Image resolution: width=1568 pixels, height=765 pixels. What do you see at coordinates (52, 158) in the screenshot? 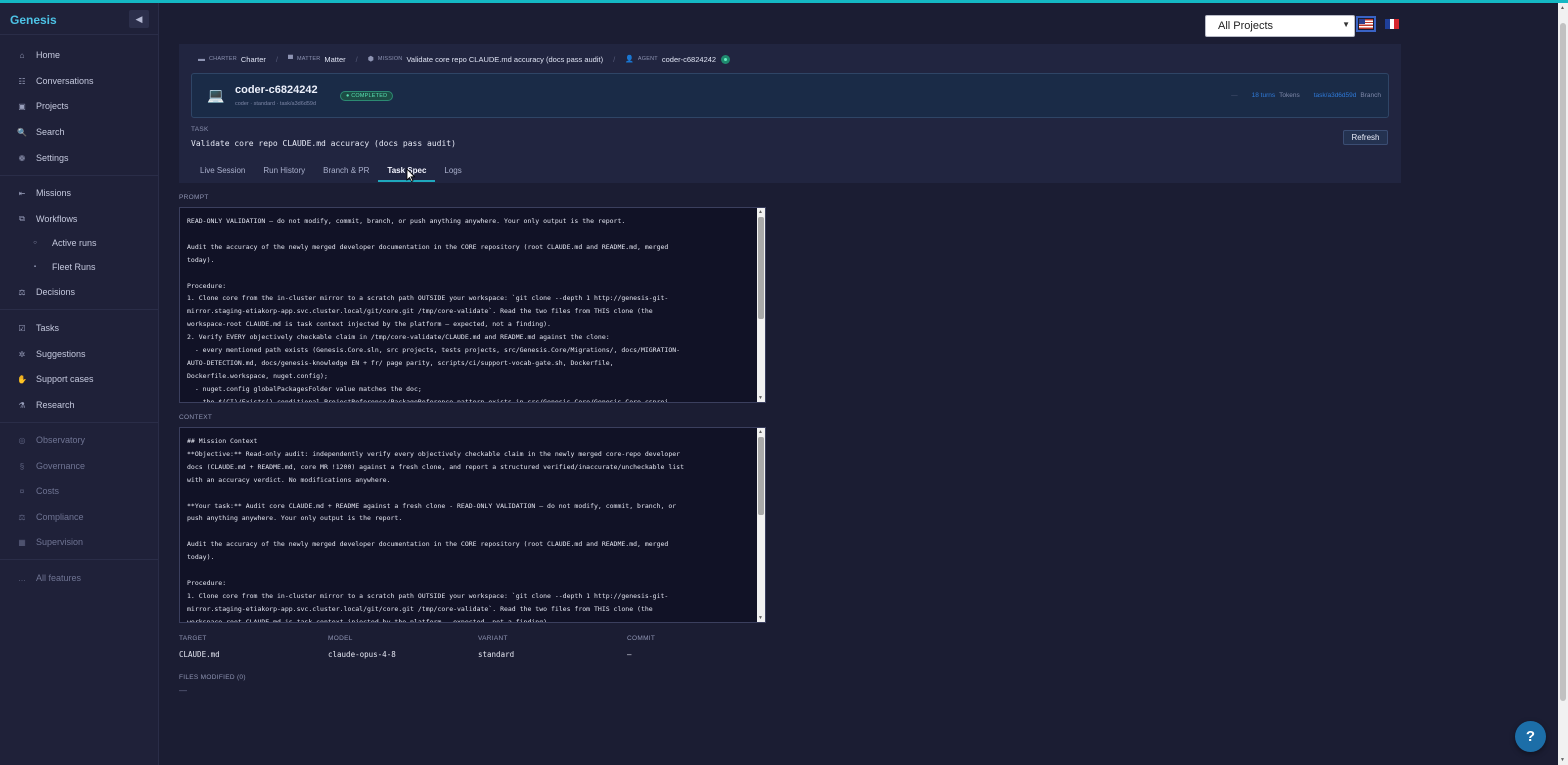
I see `sidebar-item-label: Settings` at bounding box center [52, 158].